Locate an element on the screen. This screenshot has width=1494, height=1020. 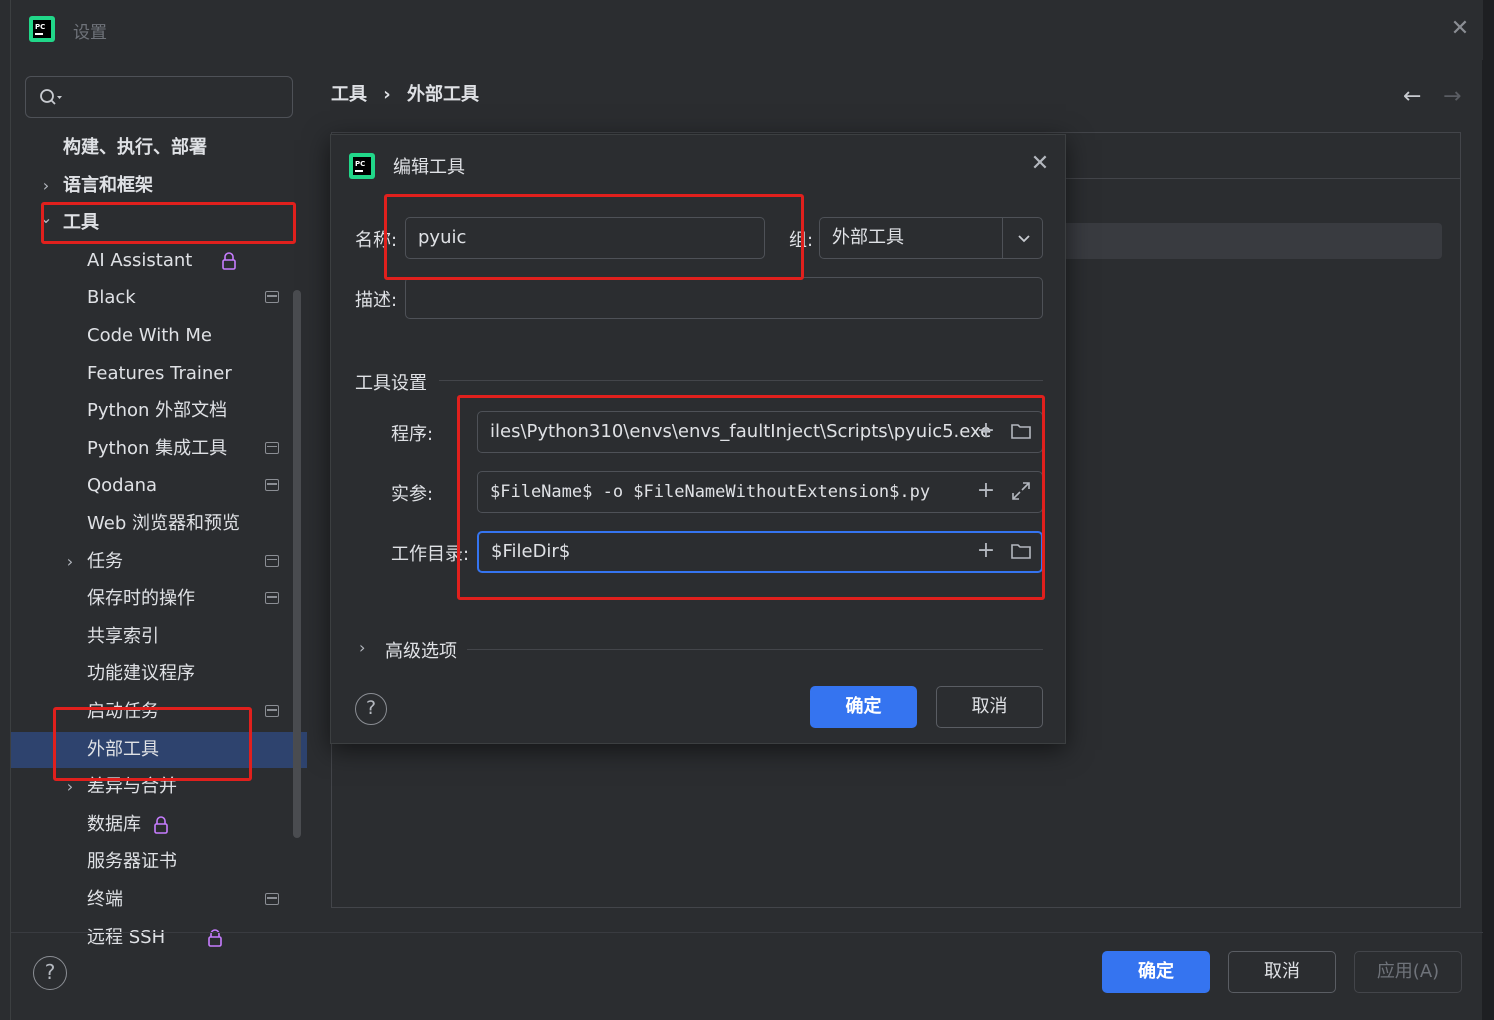
cancel-button: 取消 is located at coordinates (1282, 972).